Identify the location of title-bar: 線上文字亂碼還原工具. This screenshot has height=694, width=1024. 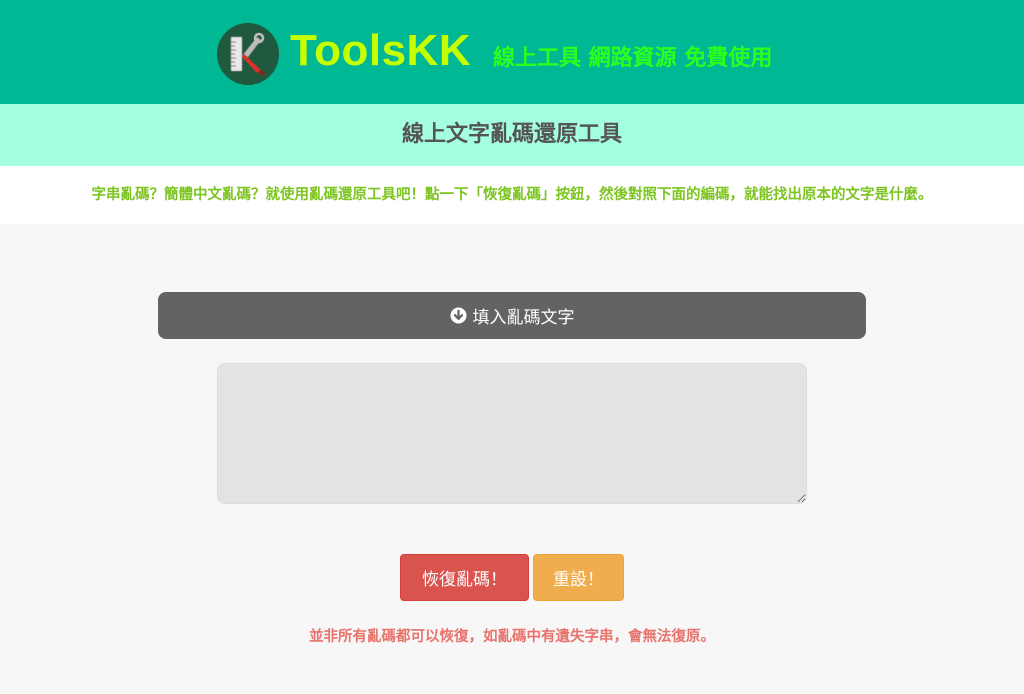
(512, 135).